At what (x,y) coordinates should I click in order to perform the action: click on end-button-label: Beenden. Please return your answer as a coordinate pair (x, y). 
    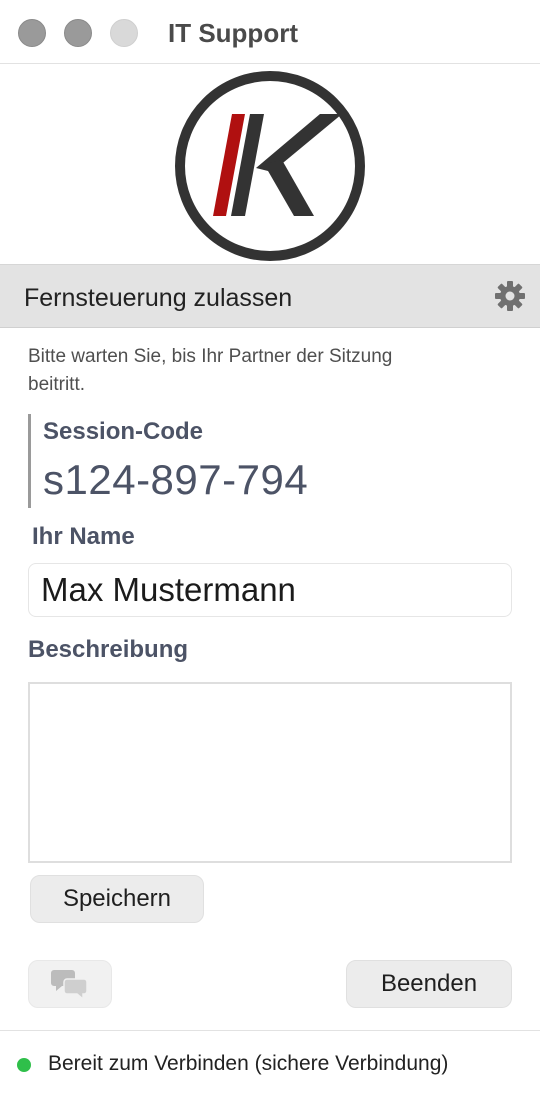
    Looking at the image, I should click on (429, 983).